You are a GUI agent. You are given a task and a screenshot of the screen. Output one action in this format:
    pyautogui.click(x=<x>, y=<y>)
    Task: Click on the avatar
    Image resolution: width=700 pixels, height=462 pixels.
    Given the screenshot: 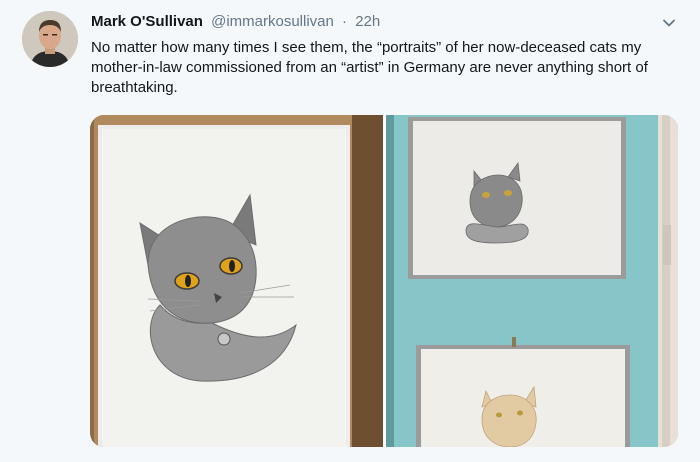 What is the action you would take?
    pyautogui.click(x=50, y=39)
    